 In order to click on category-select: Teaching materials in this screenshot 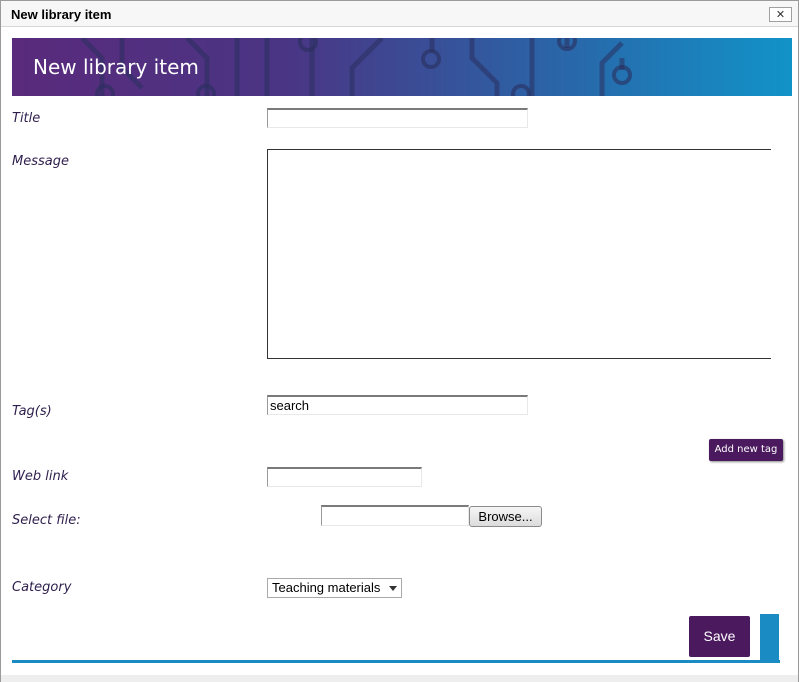, I will do `click(334, 588)`.